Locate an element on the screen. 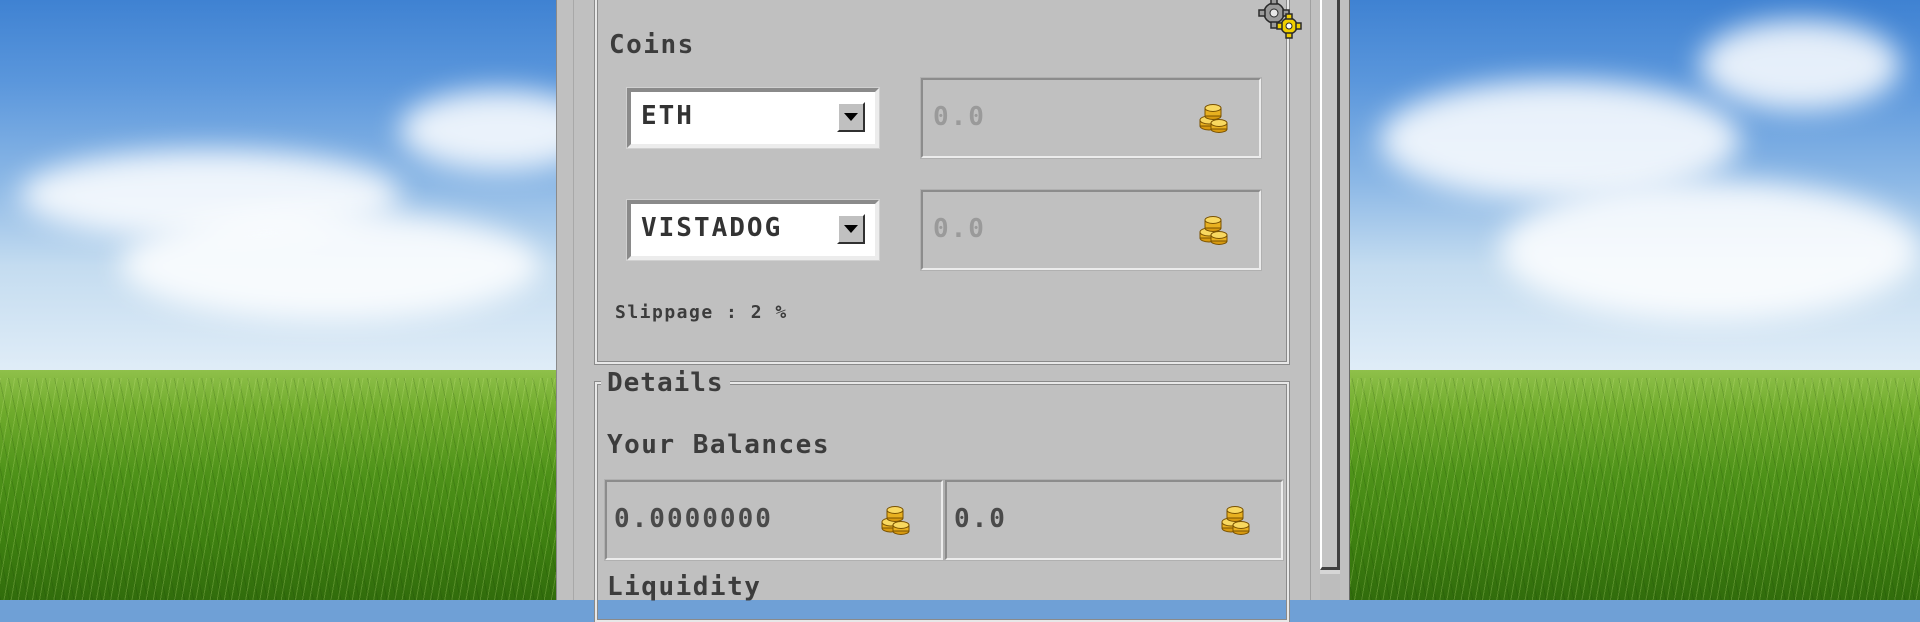  coins-title: Coins is located at coordinates (652, 45).